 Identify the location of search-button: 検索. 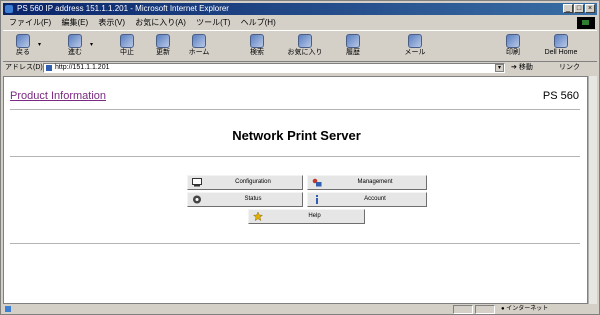
(257, 46).